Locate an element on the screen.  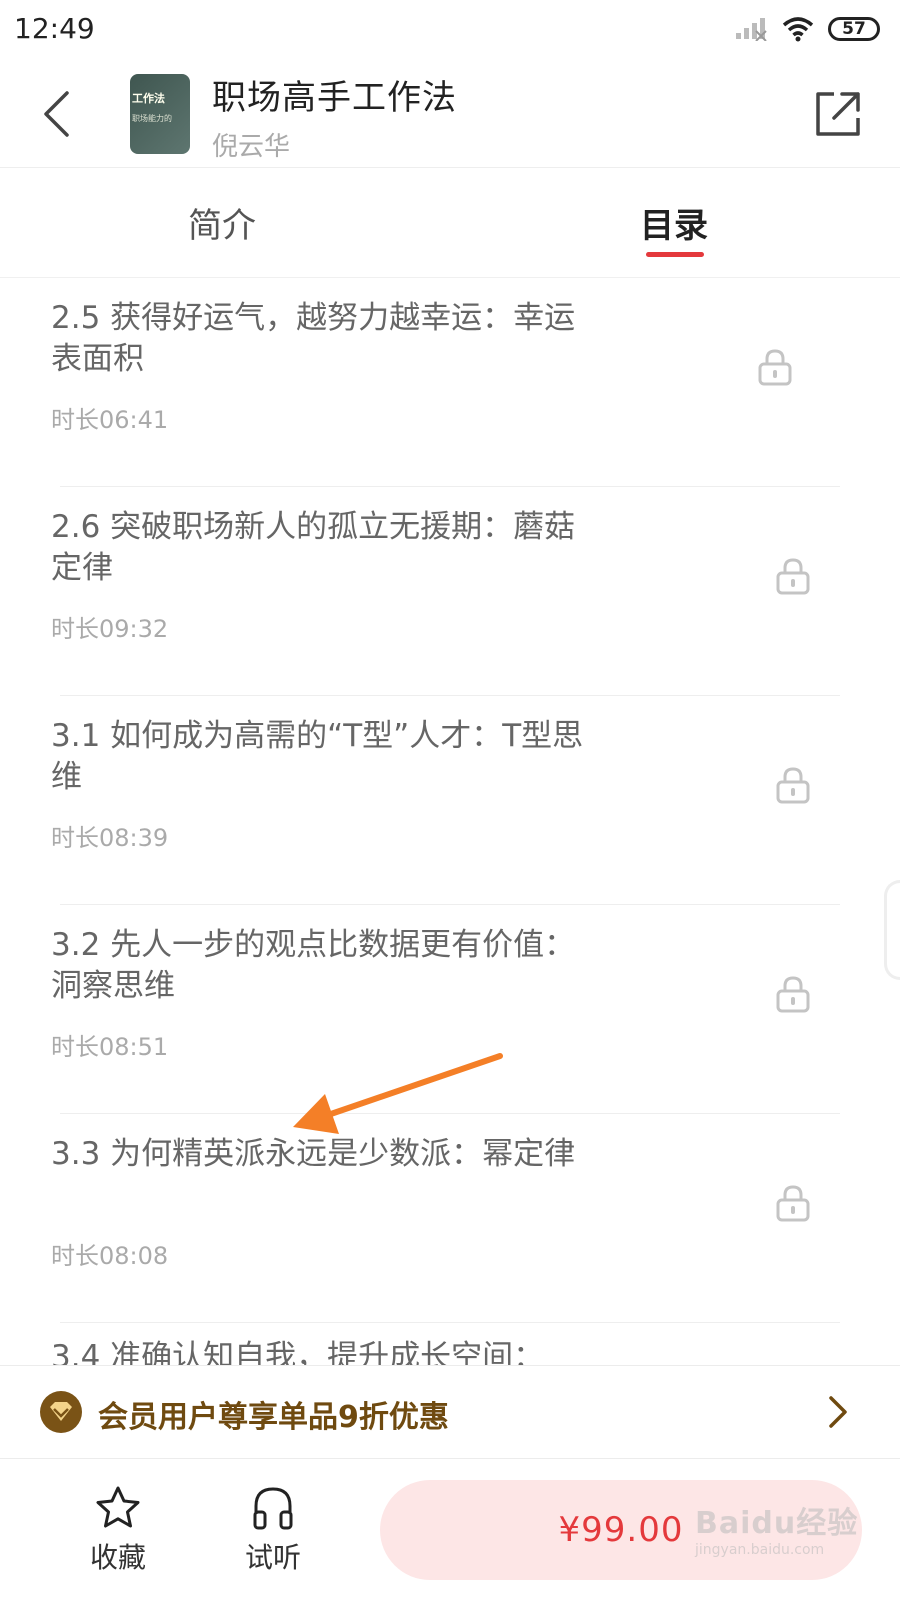
annotation-arrow-icon is located at coordinates (398, 1093).